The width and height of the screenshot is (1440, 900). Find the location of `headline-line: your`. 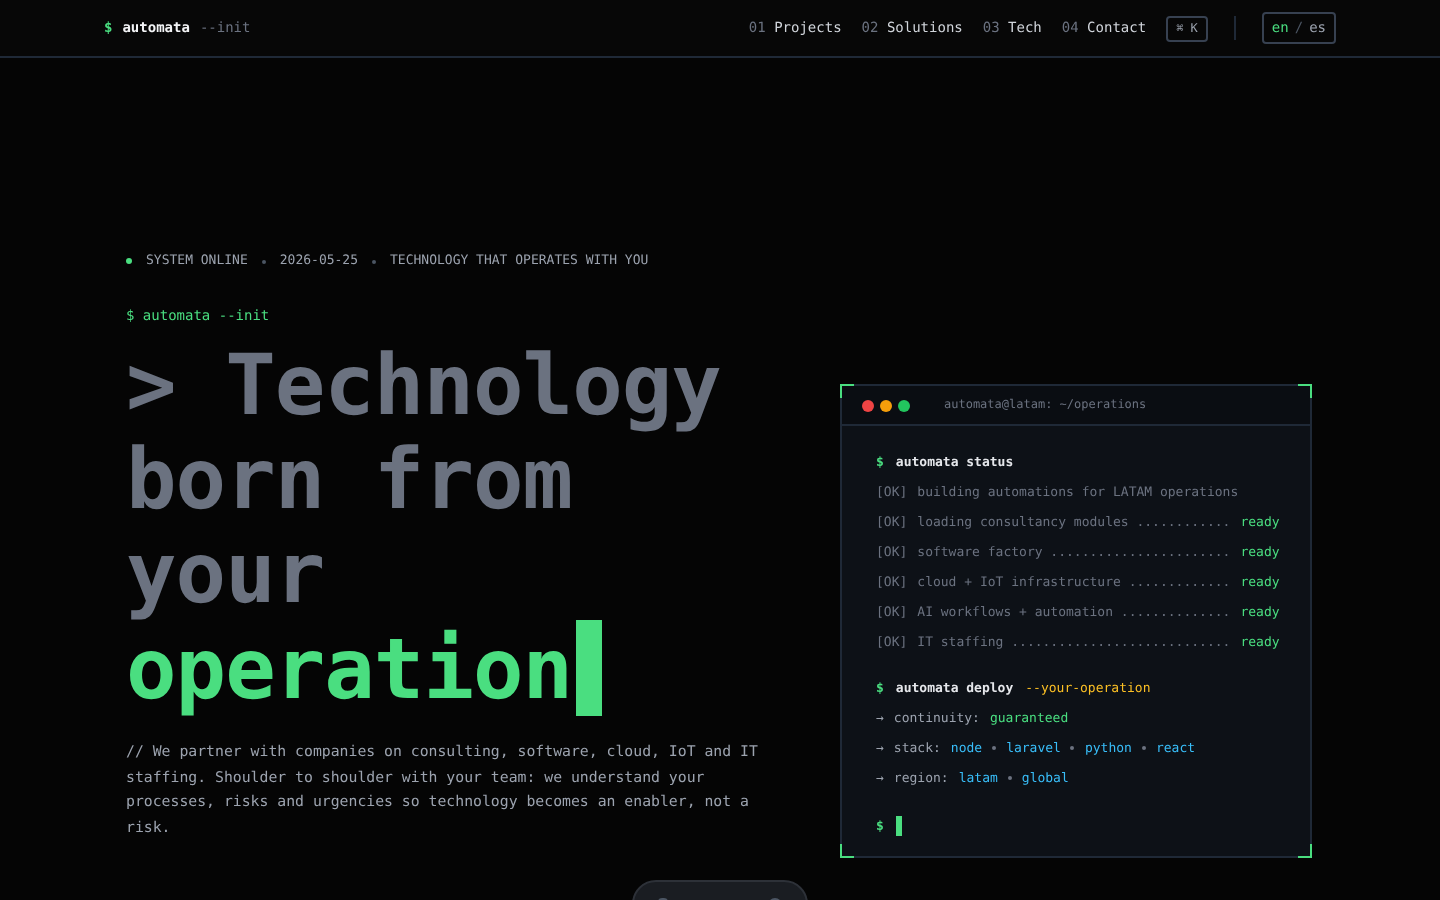

headline-line: your is located at coordinates (225, 573).